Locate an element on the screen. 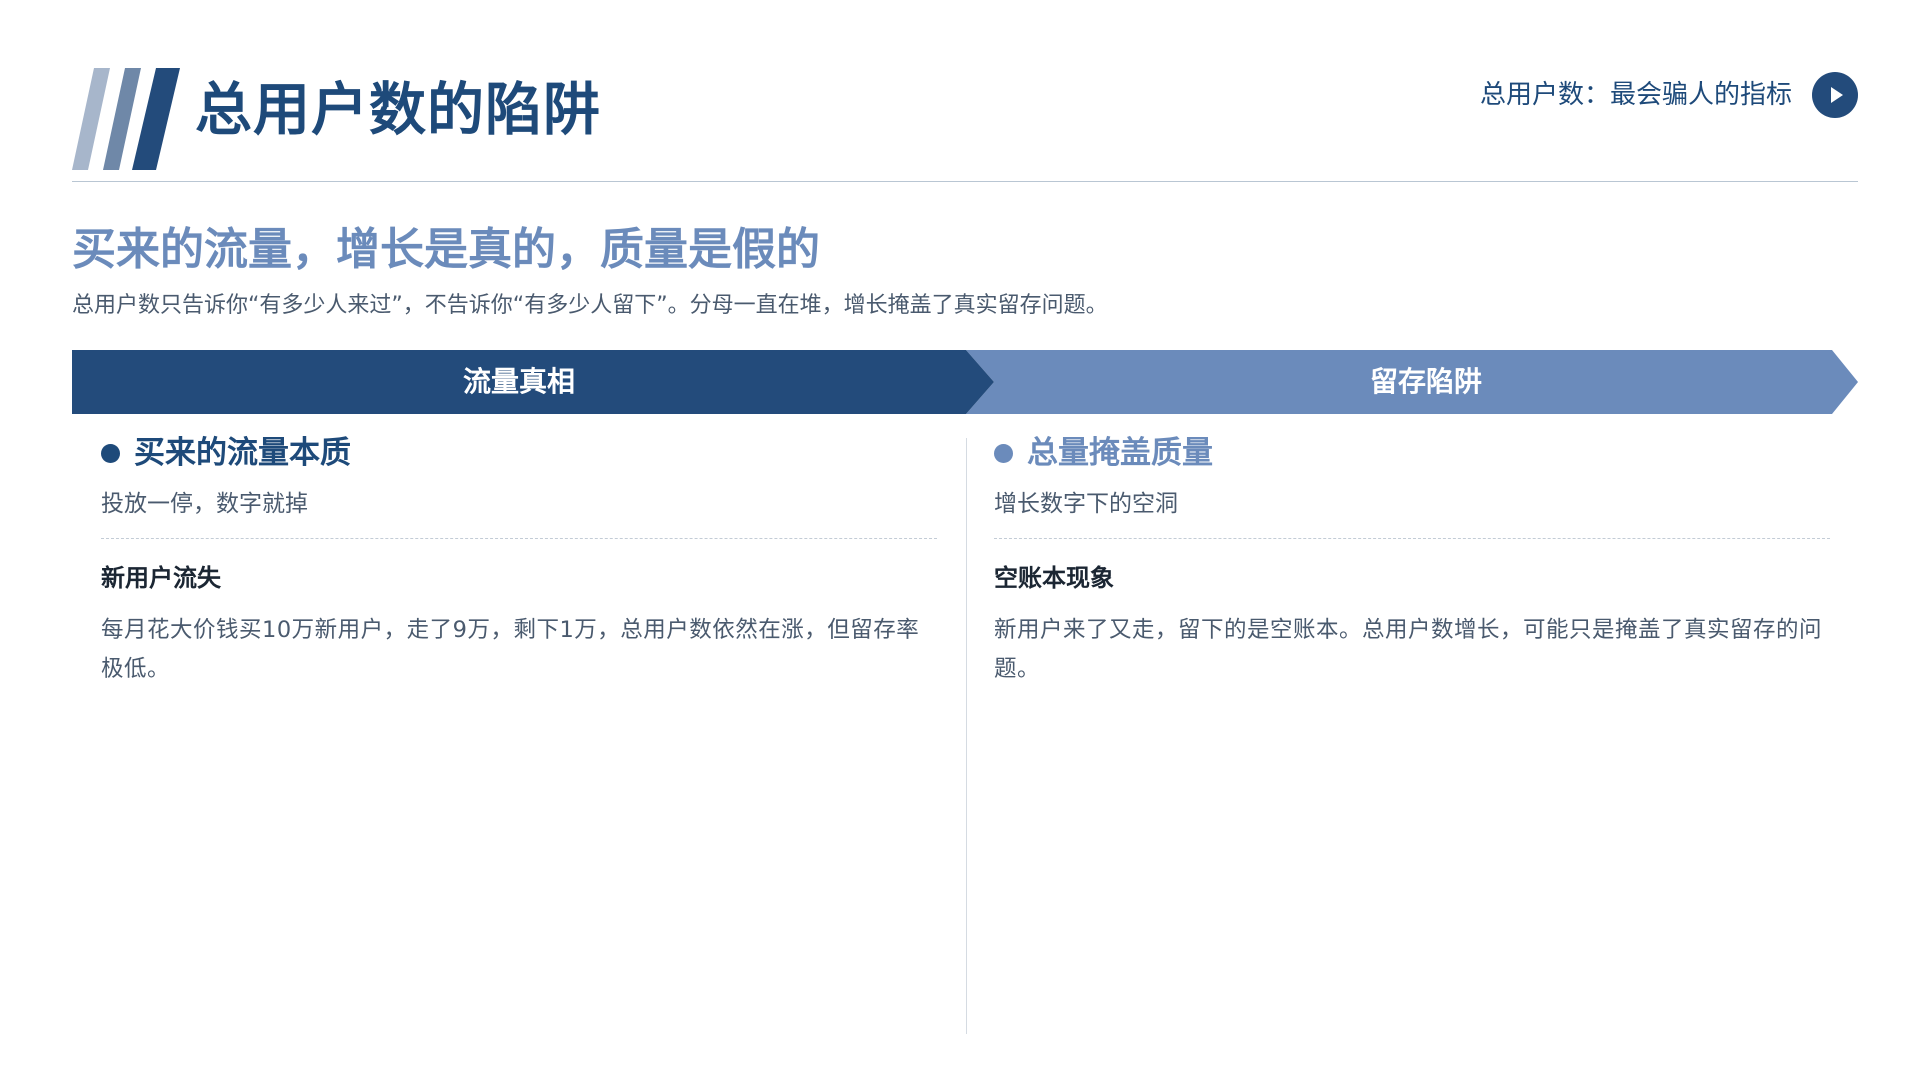 The width and height of the screenshot is (1920, 1080). chevron-banner: 流量真相 留存陷阱 is located at coordinates (965, 382).